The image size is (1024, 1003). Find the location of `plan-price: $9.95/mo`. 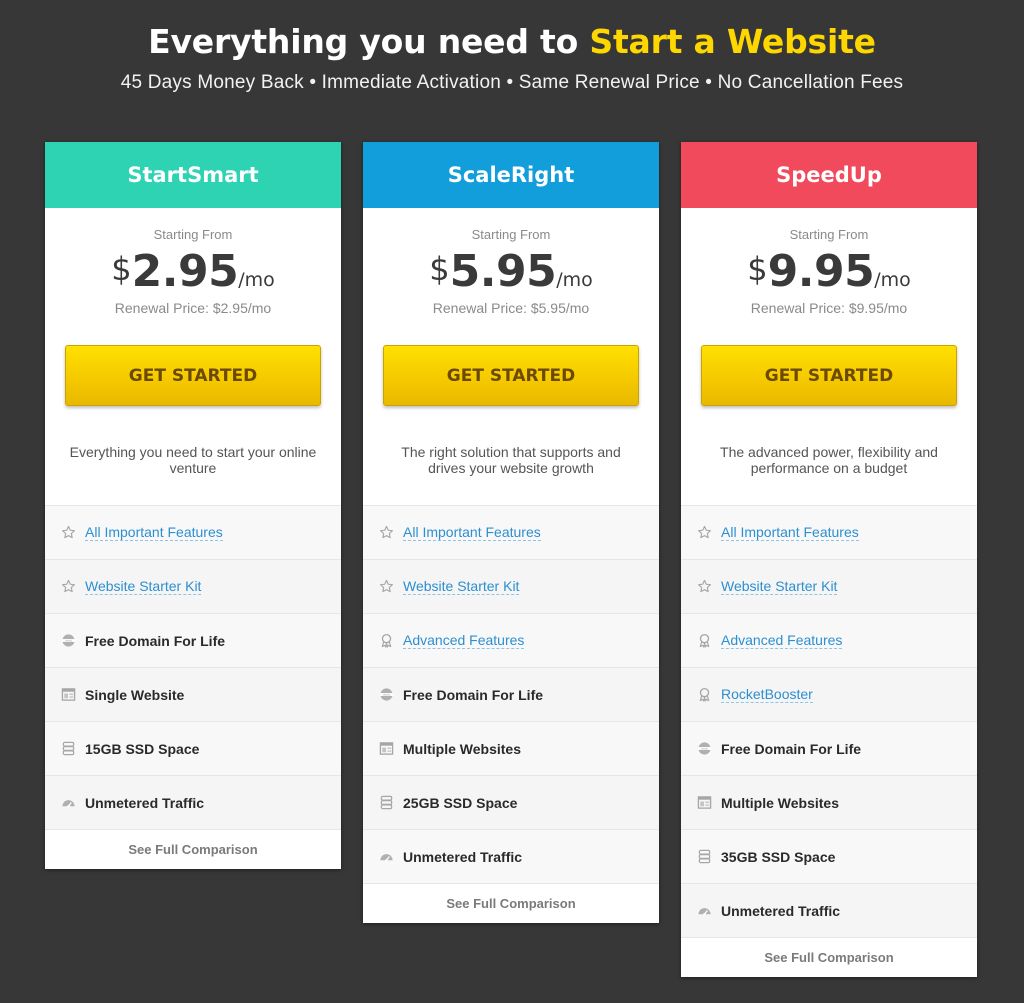

plan-price: $9.95/mo is located at coordinates (829, 271).